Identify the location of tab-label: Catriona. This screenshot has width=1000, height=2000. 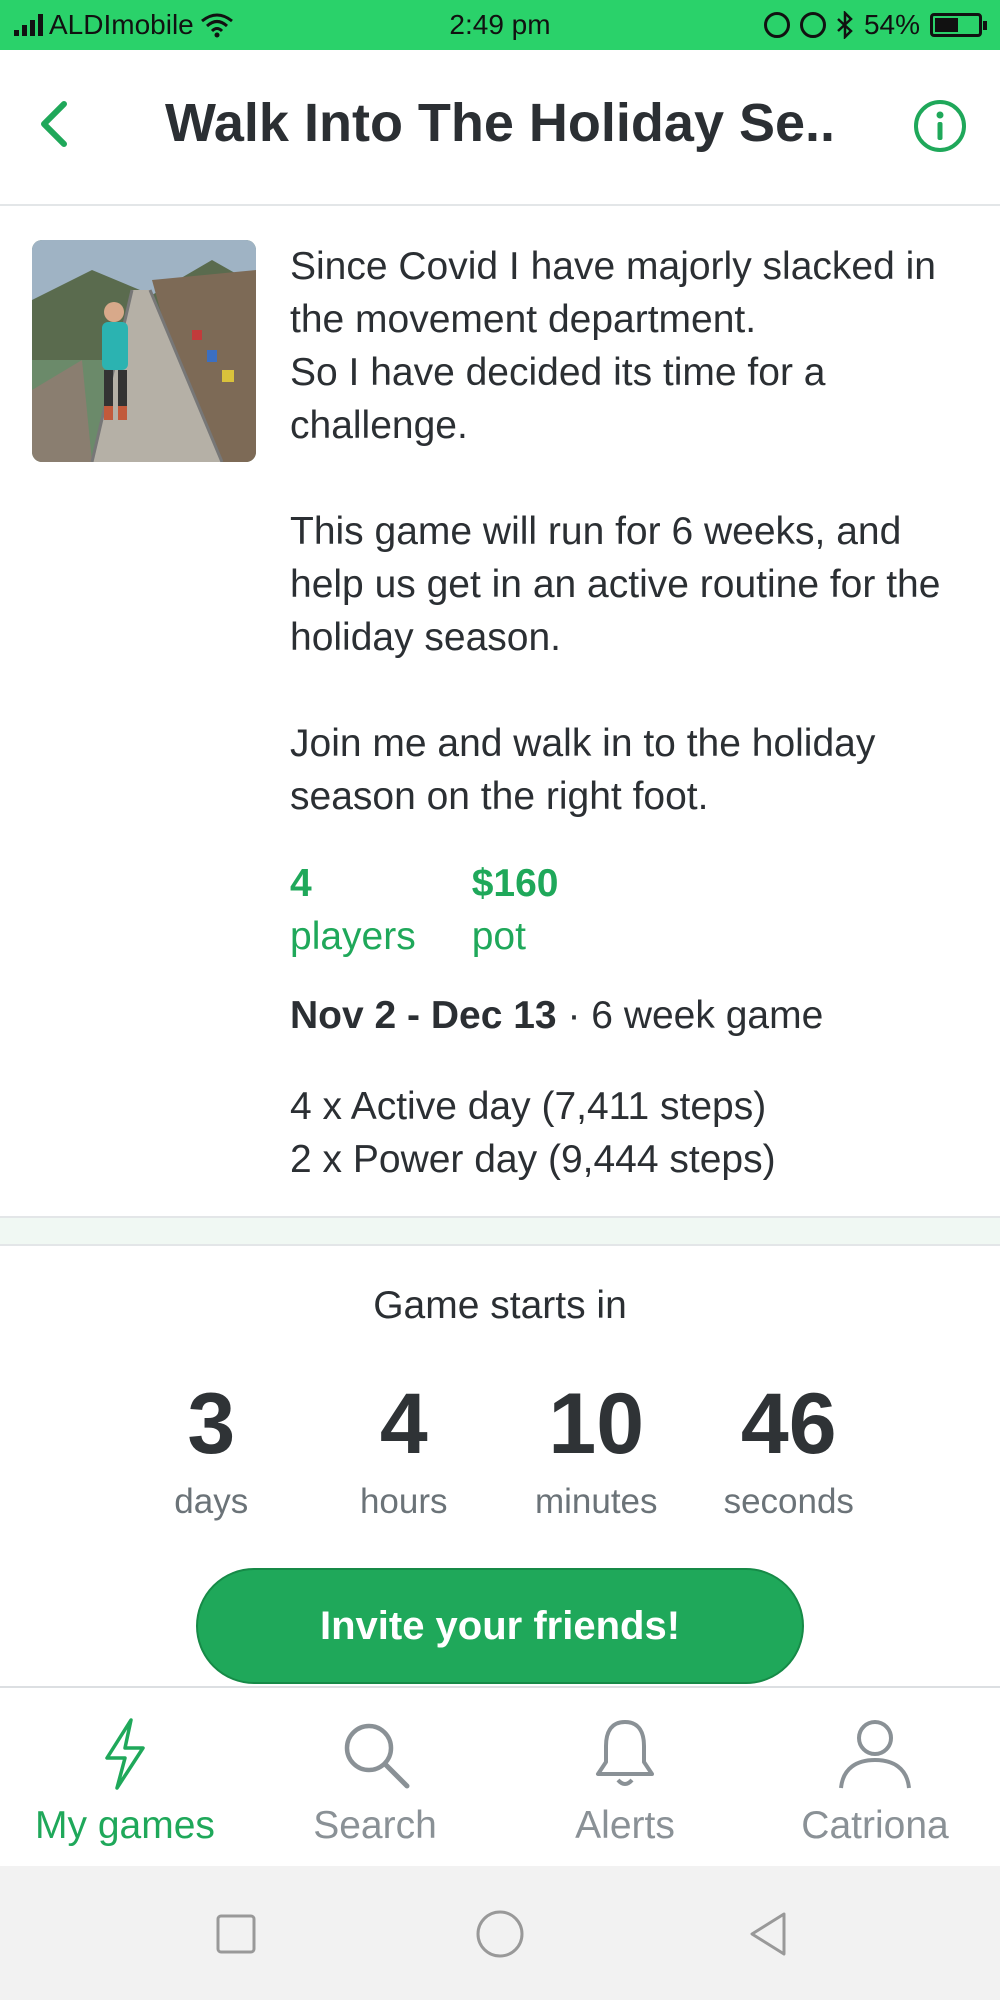
(875, 1825).